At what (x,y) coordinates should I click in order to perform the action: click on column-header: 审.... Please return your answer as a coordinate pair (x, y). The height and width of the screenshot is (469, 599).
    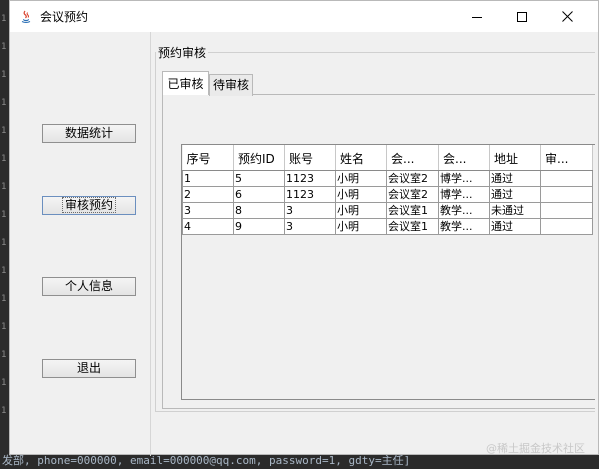
    Looking at the image, I should click on (566, 158).